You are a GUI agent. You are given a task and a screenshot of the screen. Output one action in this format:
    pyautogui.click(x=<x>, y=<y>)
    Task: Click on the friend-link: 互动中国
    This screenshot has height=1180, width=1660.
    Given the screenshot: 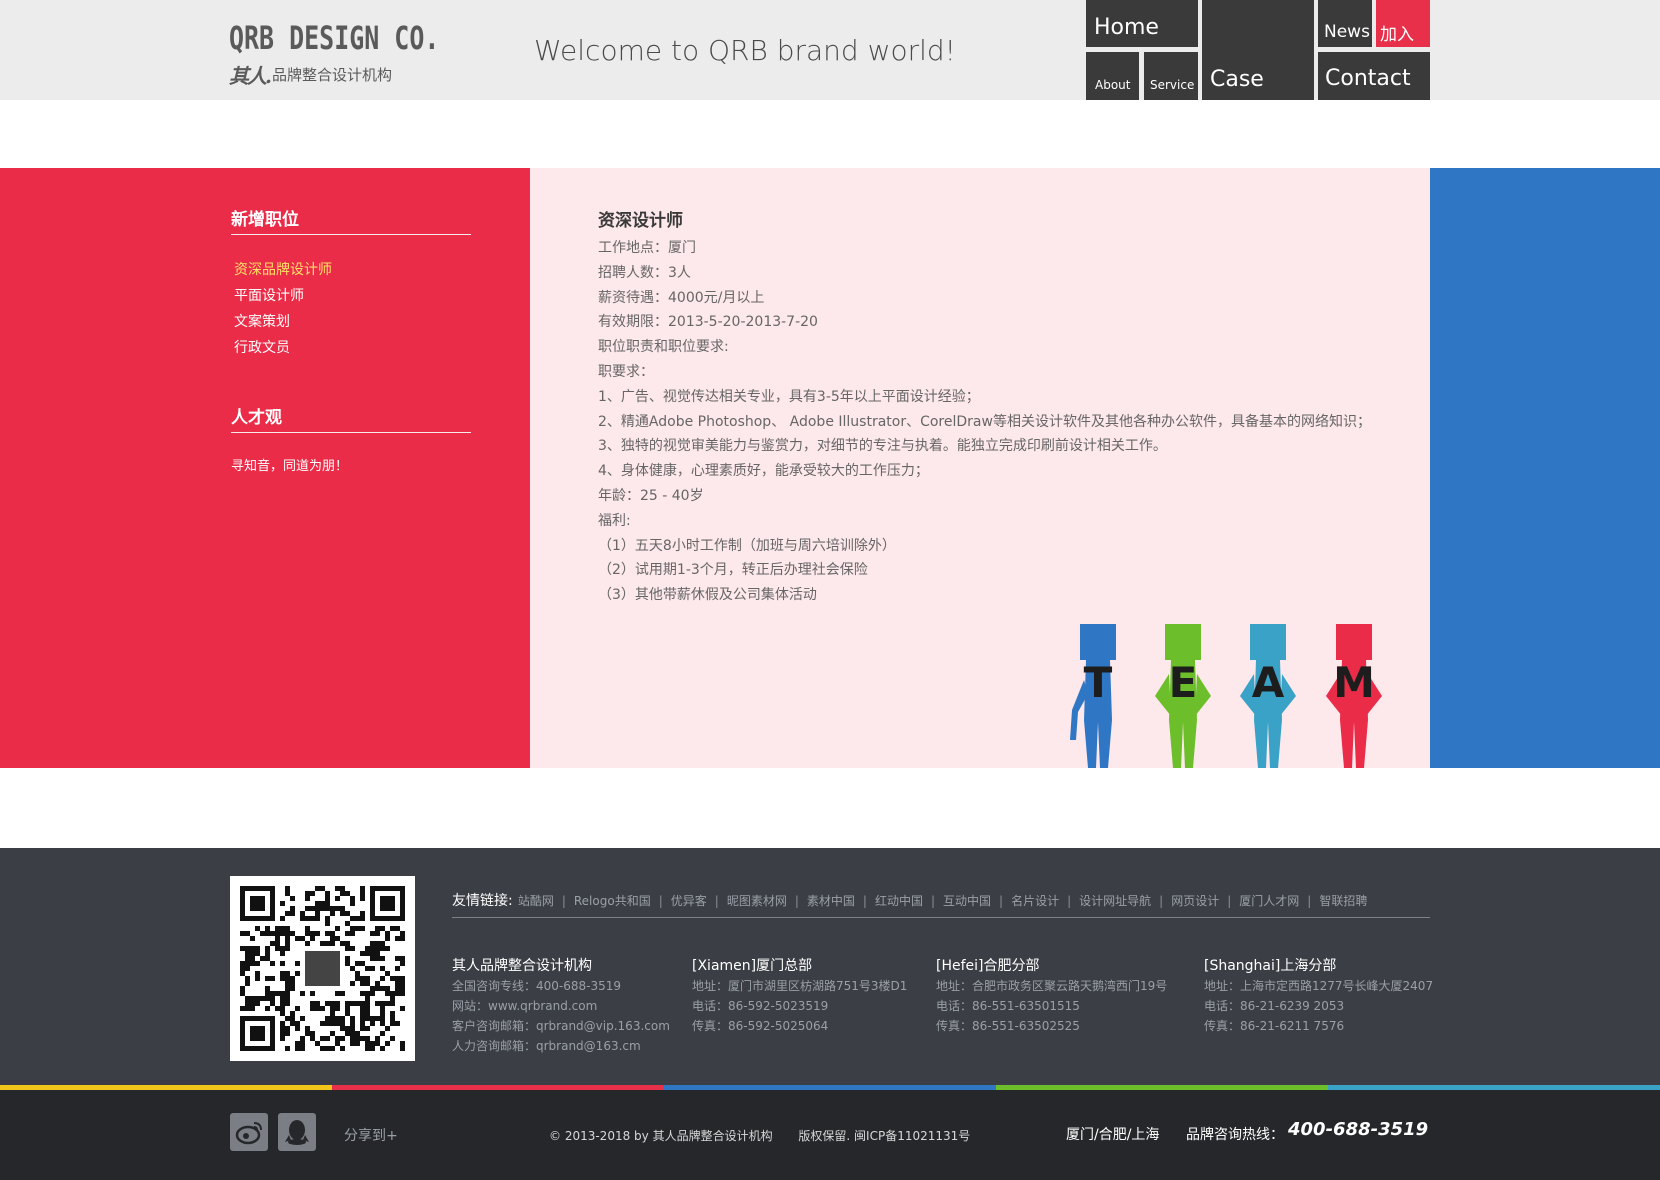 What is the action you would take?
    pyautogui.click(x=967, y=901)
    